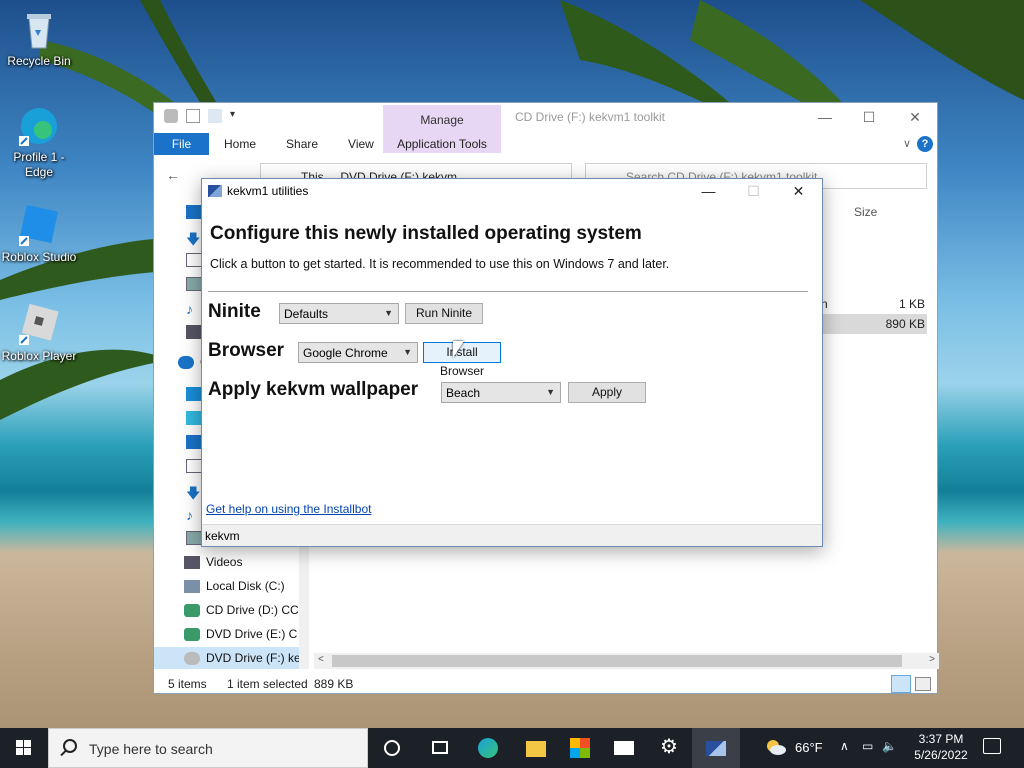  I want to click on nav-dvd-drive-e: DVD Drive (E:) C, so click(244, 634).